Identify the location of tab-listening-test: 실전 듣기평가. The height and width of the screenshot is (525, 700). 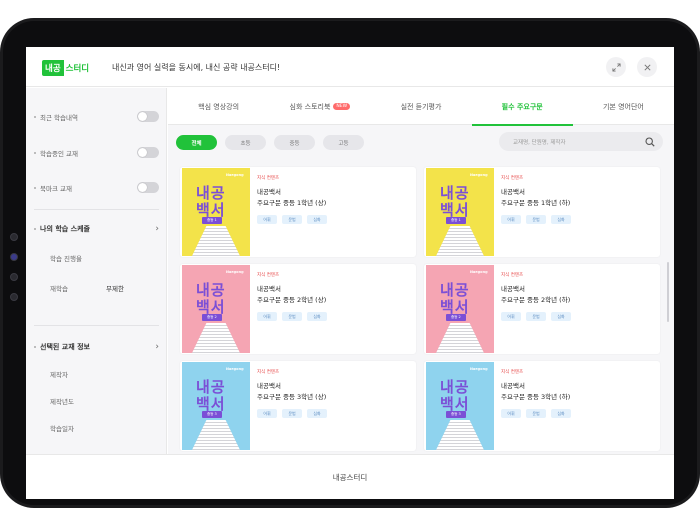
(420, 106).